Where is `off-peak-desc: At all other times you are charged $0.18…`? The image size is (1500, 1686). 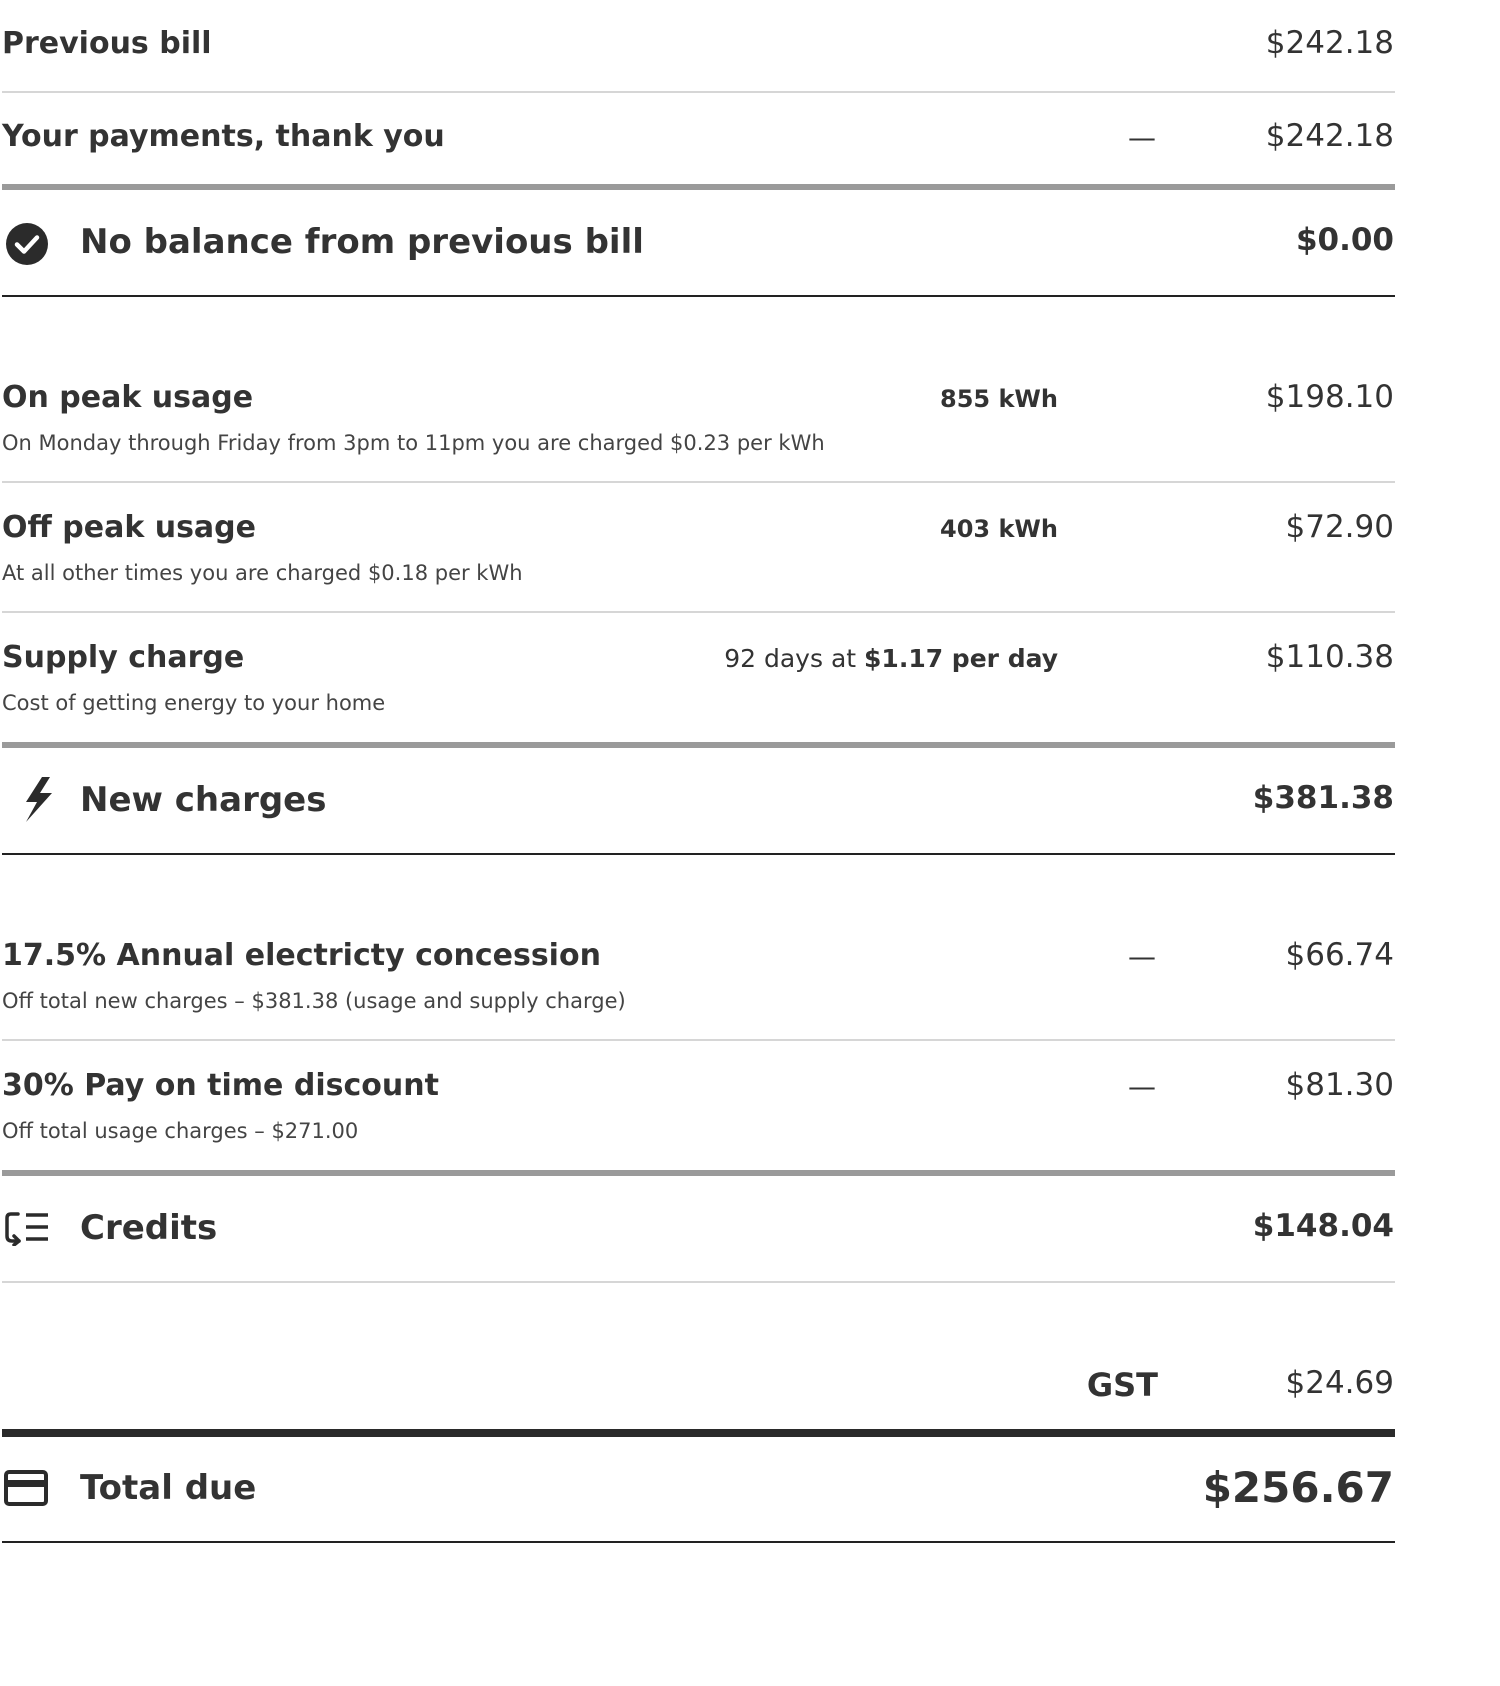 off-peak-desc: At all other times you are charged $0.18… is located at coordinates (262, 573).